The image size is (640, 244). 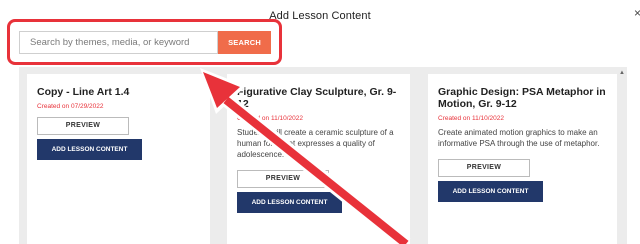 What do you see at coordinates (244, 42) in the screenshot?
I see `search-button: SEARCH` at bounding box center [244, 42].